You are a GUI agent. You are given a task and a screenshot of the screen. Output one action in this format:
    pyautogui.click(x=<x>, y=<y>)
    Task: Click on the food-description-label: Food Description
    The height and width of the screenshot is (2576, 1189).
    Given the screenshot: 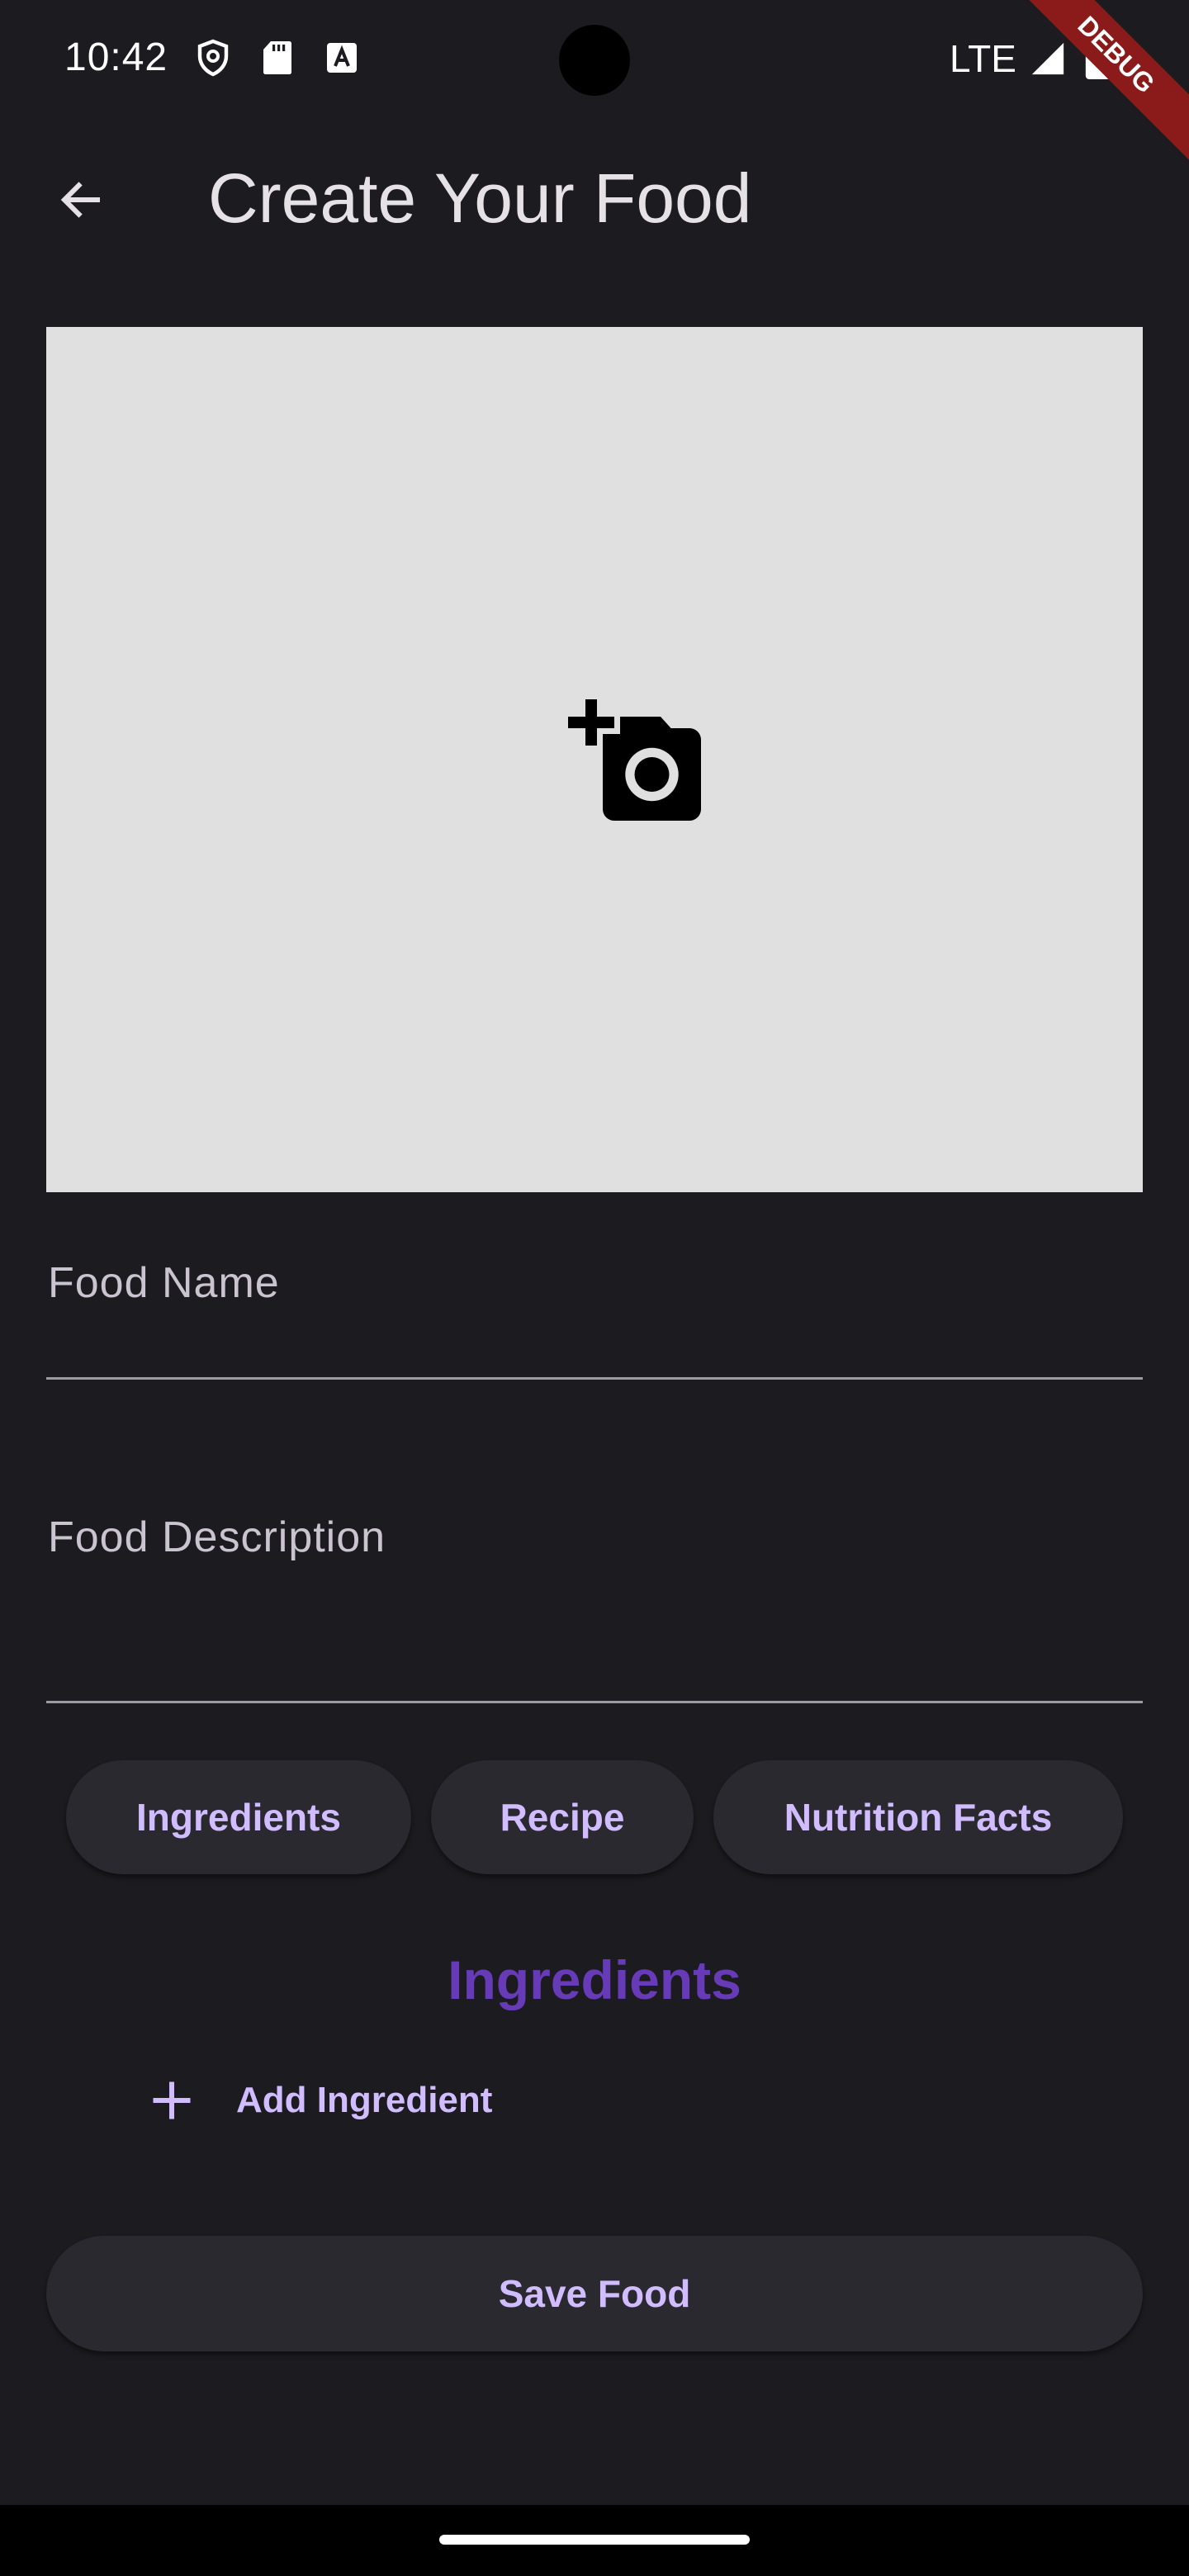 What is the action you would take?
    pyautogui.click(x=217, y=1537)
    